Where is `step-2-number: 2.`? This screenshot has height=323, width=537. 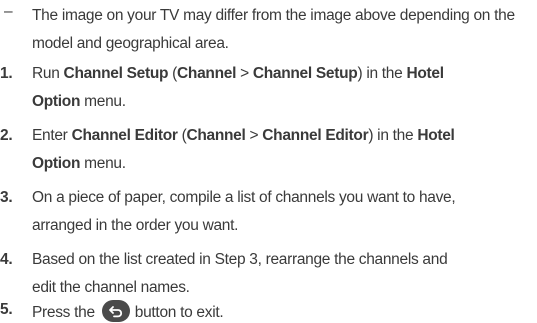
step-2-number: 2. is located at coordinates (6, 135).